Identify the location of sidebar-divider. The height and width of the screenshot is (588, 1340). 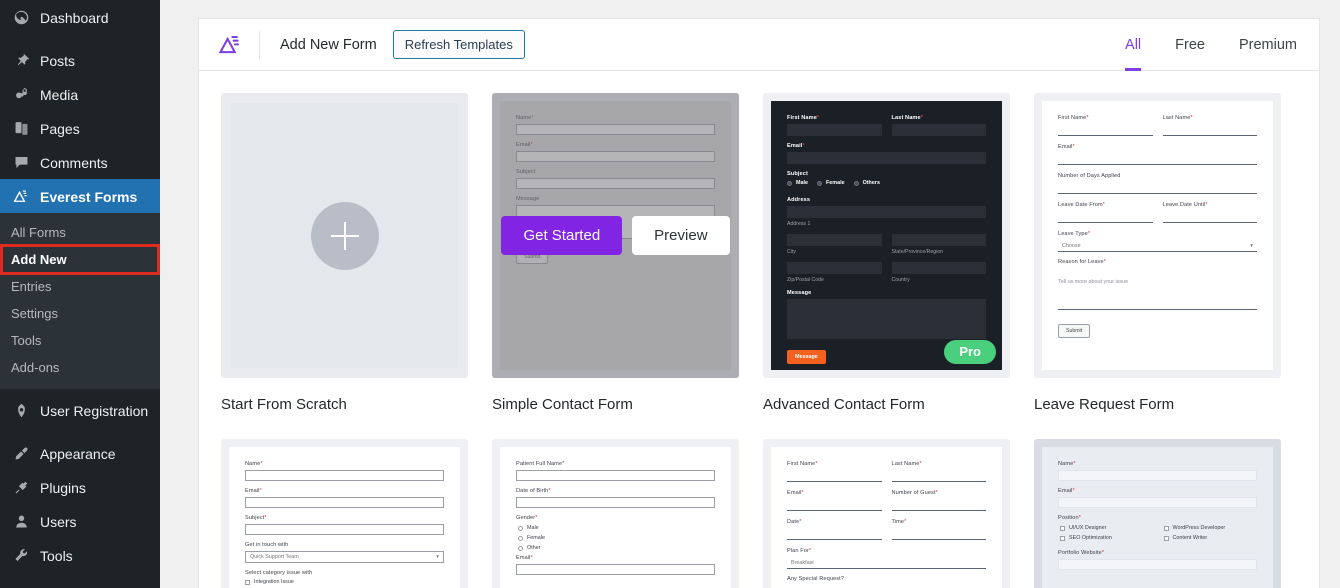
(80, 431).